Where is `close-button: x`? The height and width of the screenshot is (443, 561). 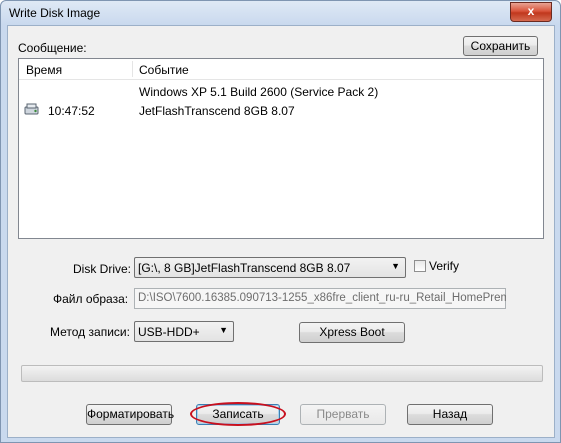 close-button: x is located at coordinates (531, 12).